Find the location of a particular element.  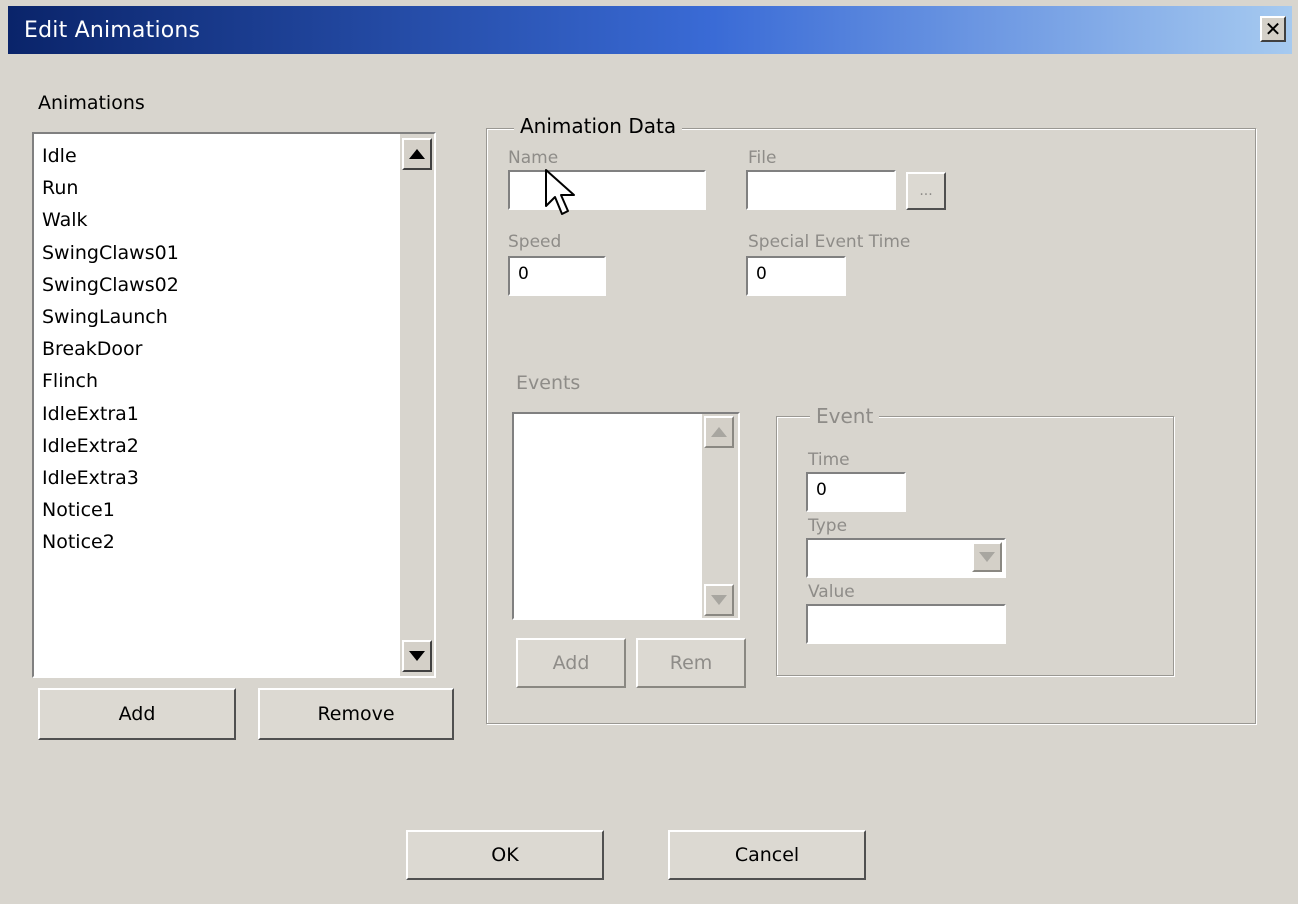

window-title: Edit Animations is located at coordinates (112, 30).